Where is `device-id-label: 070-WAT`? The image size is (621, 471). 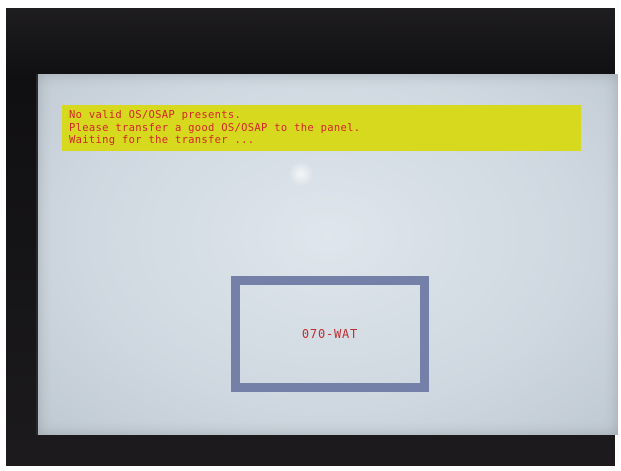 device-id-label: 070-WAT is located at coordinates (330, 334).